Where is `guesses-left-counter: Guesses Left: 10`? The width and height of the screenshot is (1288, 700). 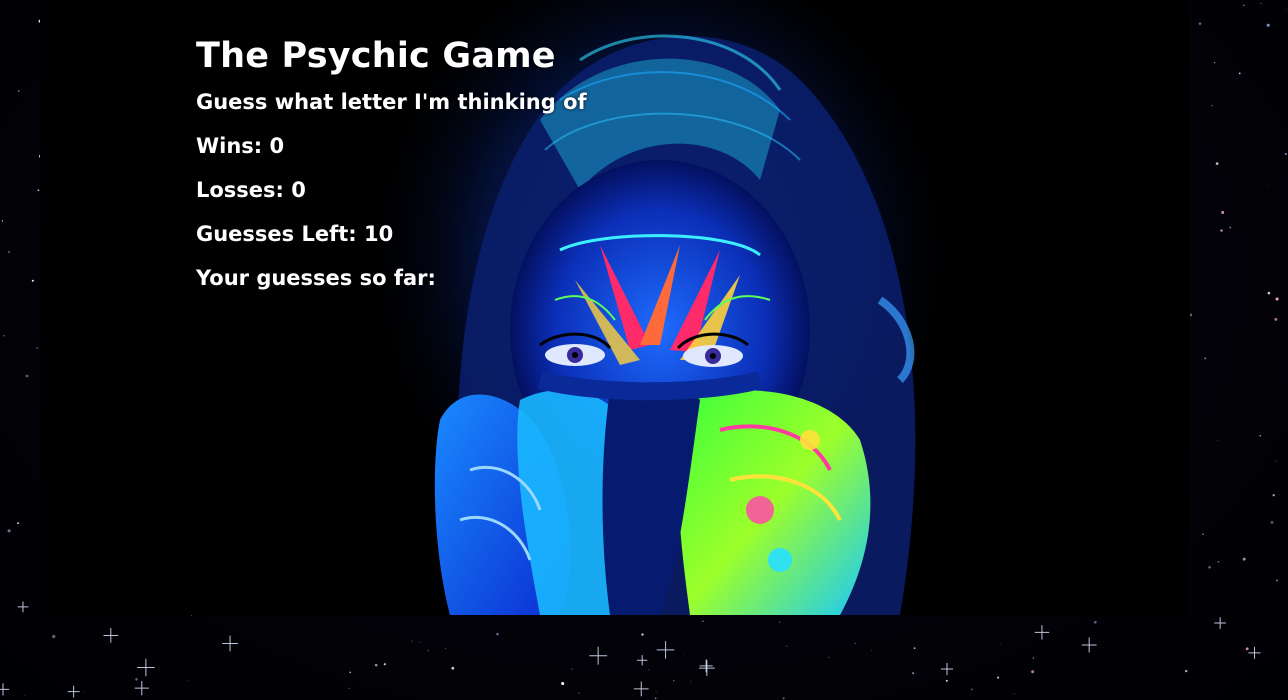
guesses-left-counter: Guesses Left: 10 is located at coordinates (391, 236).